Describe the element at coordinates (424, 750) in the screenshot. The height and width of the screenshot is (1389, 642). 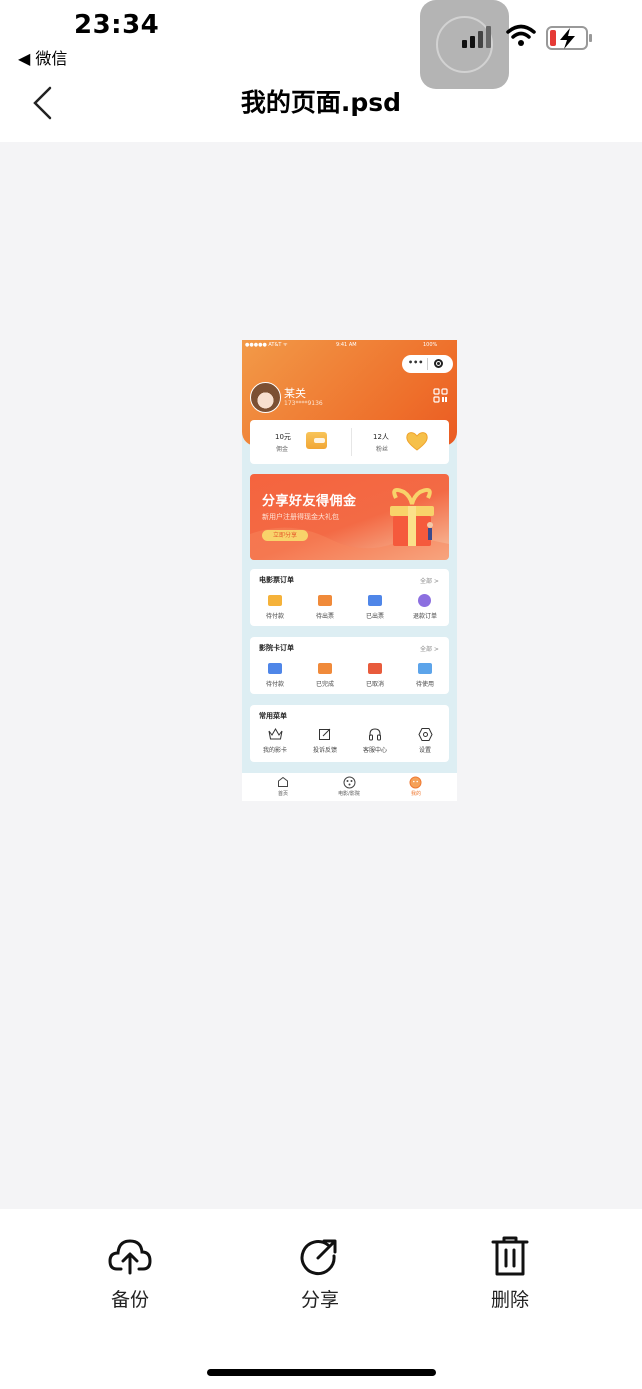
I see `menu-item-label: 设置` at that location.